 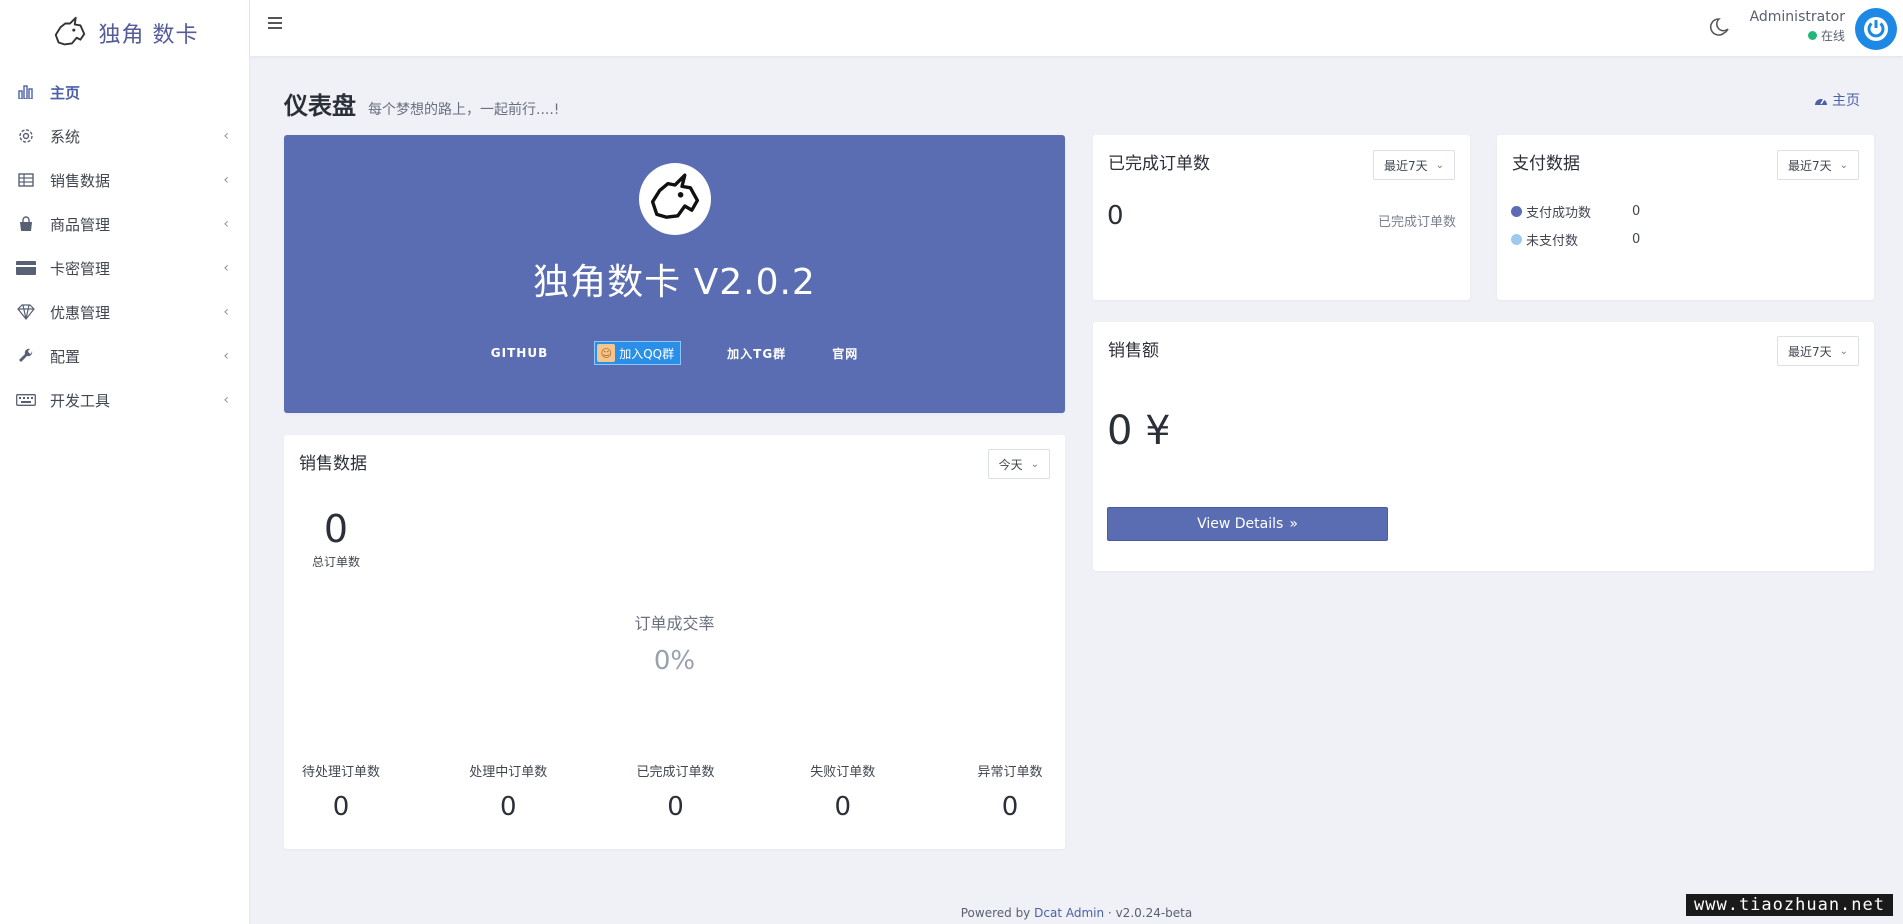 What do you see at coordinates (1846, 101) in the screenshot?
I see `breadcrumb-home: 主页` at bounding box center [1846, 101].